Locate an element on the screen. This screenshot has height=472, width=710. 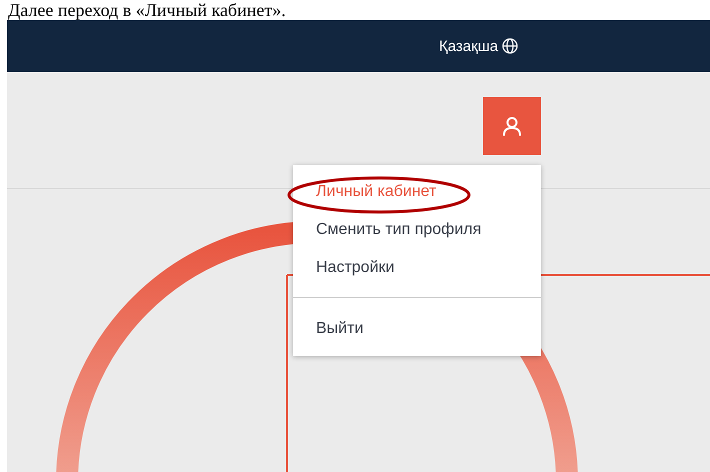
user-icon is located at coordinates (512, 126).